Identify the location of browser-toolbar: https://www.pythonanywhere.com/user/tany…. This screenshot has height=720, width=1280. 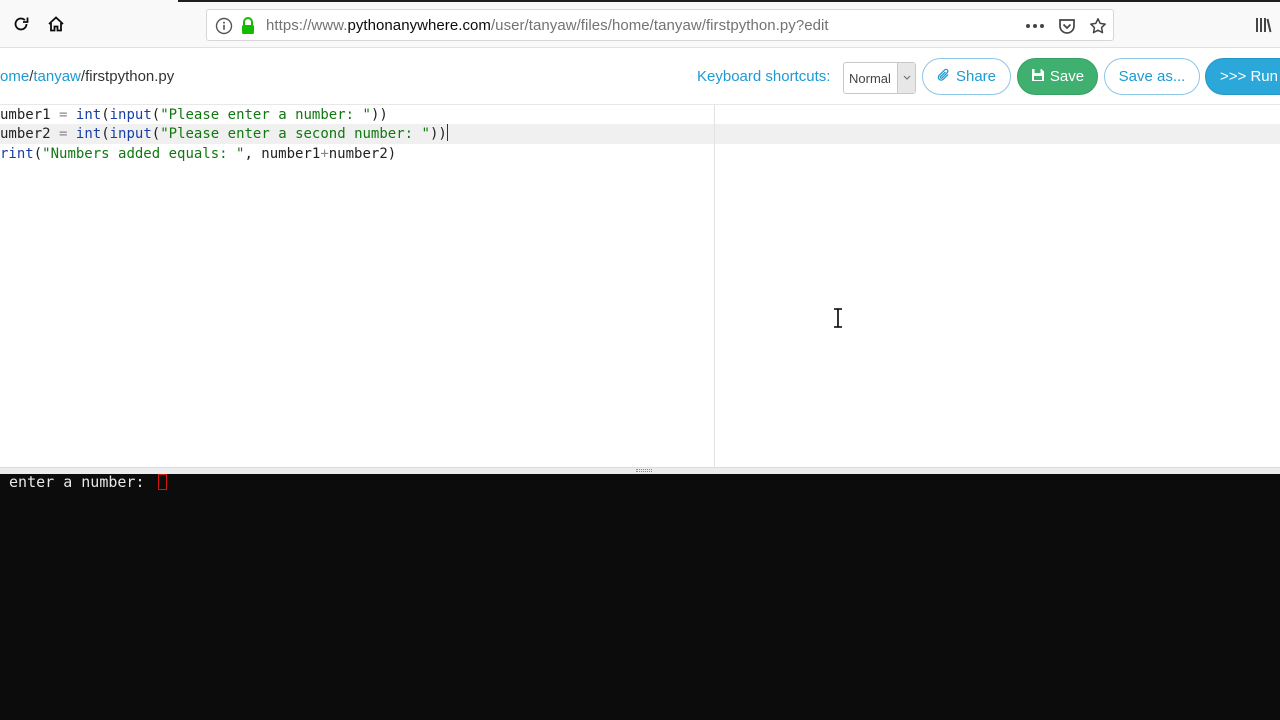
(640, 24).